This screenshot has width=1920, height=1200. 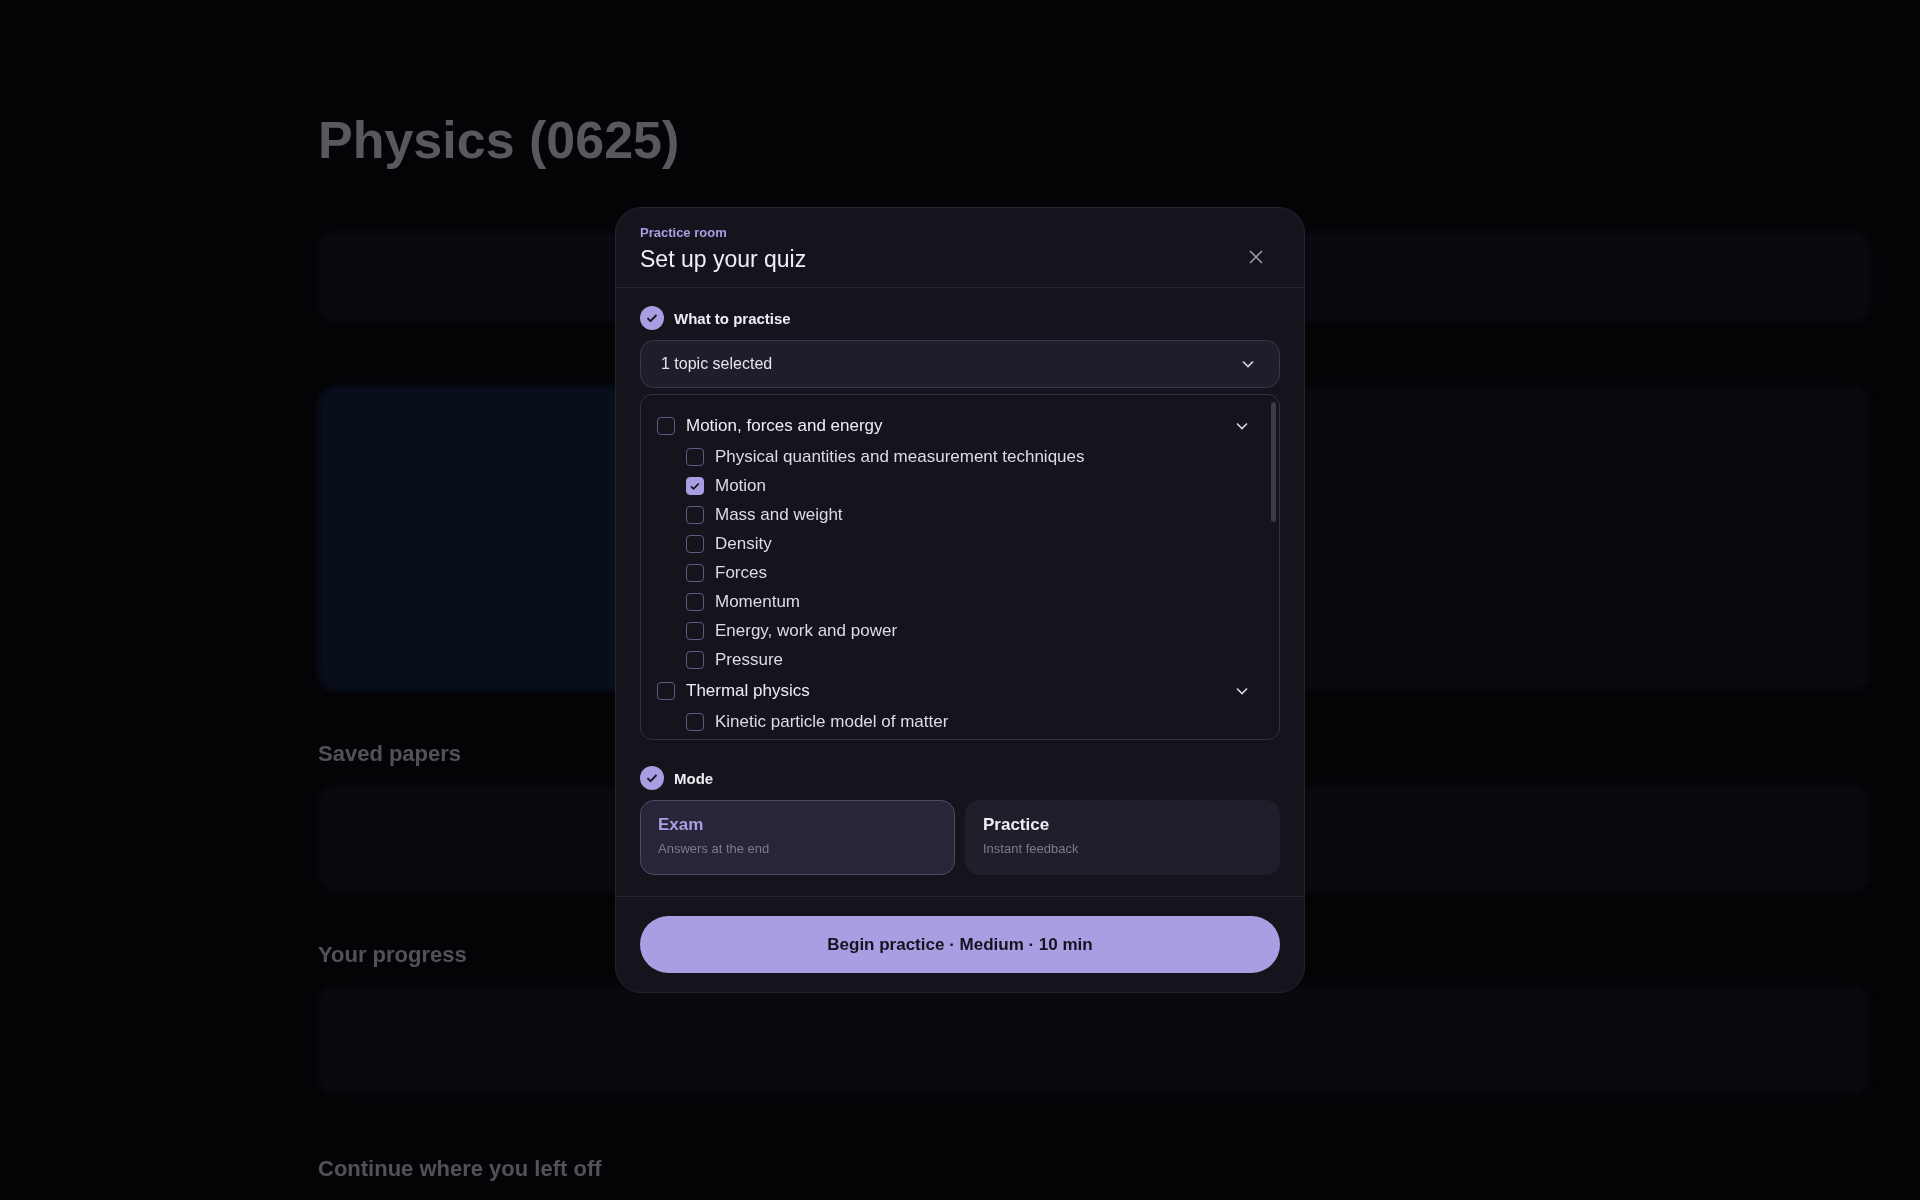 What do you see at coordinates (956, 690) in the screenshot?
I see `topic-group-row: Thermal physics` at bounding box center [956, 690].